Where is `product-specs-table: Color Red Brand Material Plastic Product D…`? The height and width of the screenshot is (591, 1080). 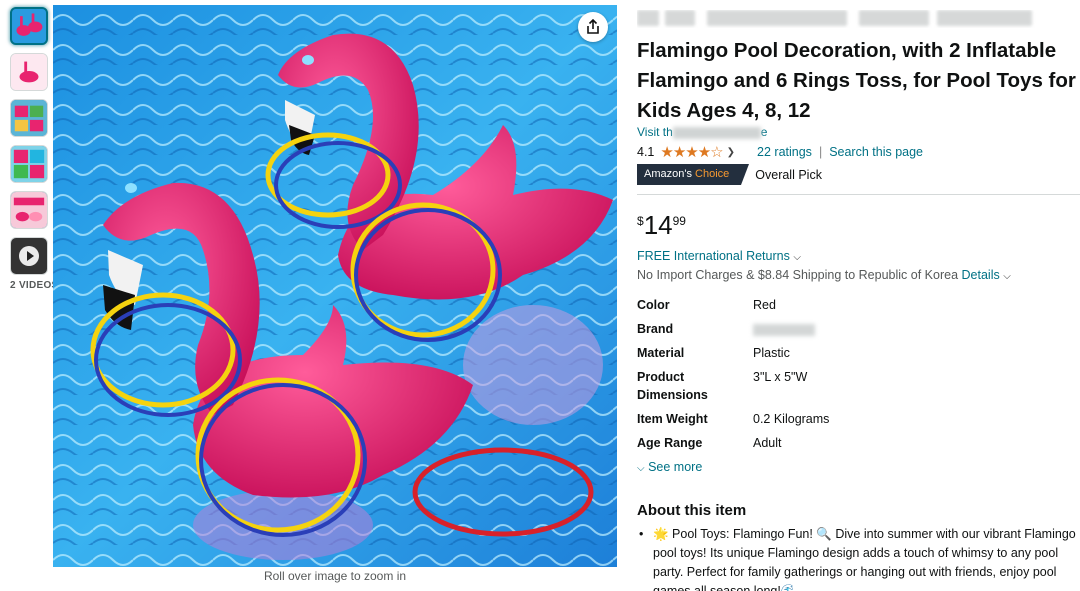
product-specs-table: Color Red Brand Material Plastic Product D… is located at coordinates (858, 375).